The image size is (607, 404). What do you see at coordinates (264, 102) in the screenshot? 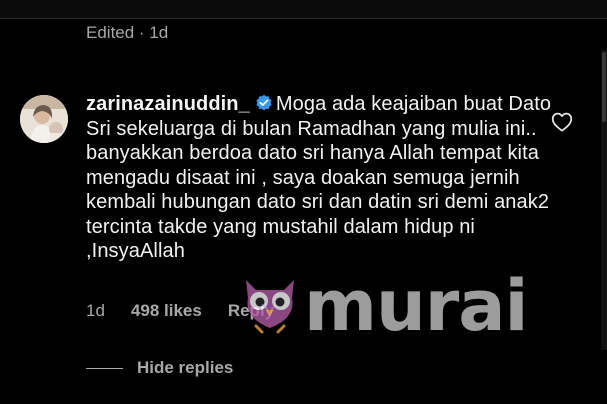
I see `verified-badge-icon` at bounding box center [264, 102].